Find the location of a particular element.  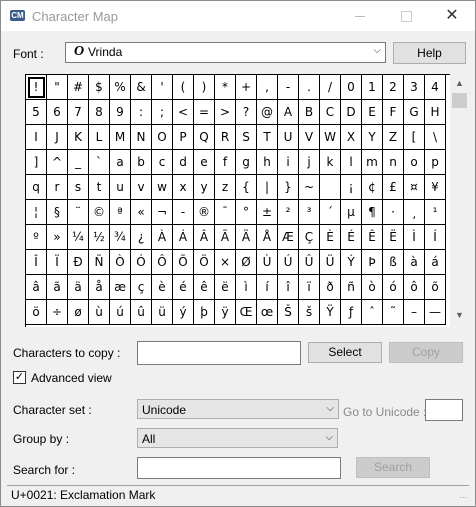

character-cell: Ì is located at coordinates (414, 237).